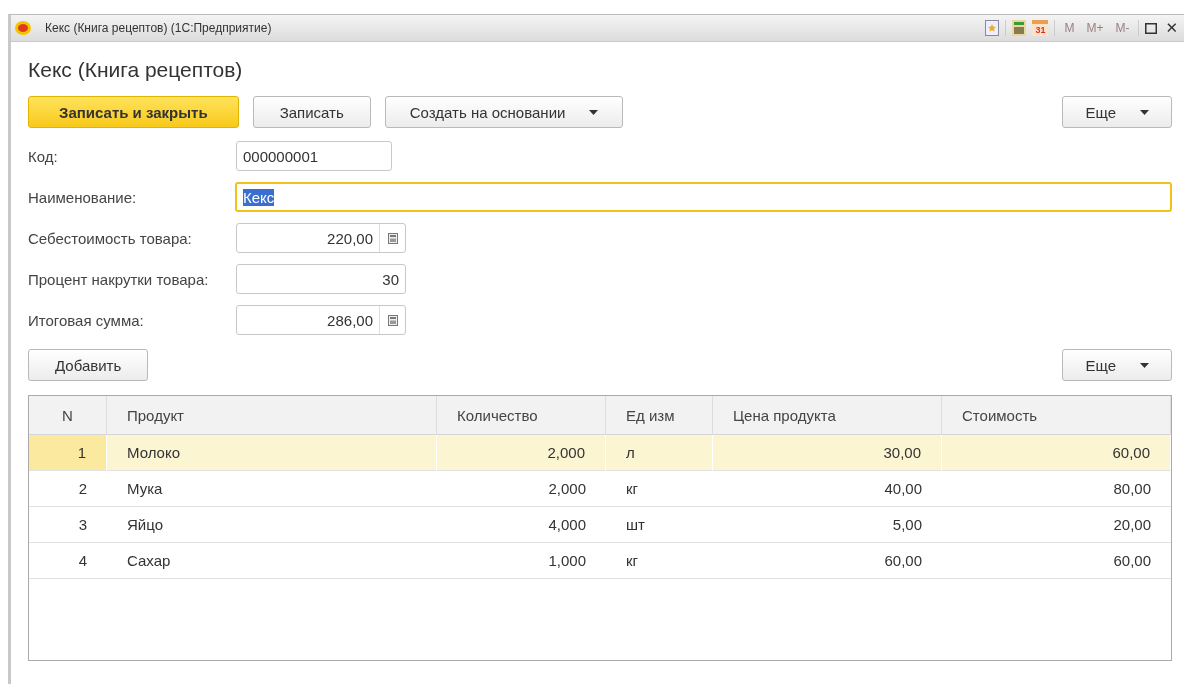 The width and height of the screenshot is (1184, 684). What do you see at coordinates (133, 112) in the screenshot?
I see `save-and-close-button: Записать и закрыть` at bounding box center [133, 112].